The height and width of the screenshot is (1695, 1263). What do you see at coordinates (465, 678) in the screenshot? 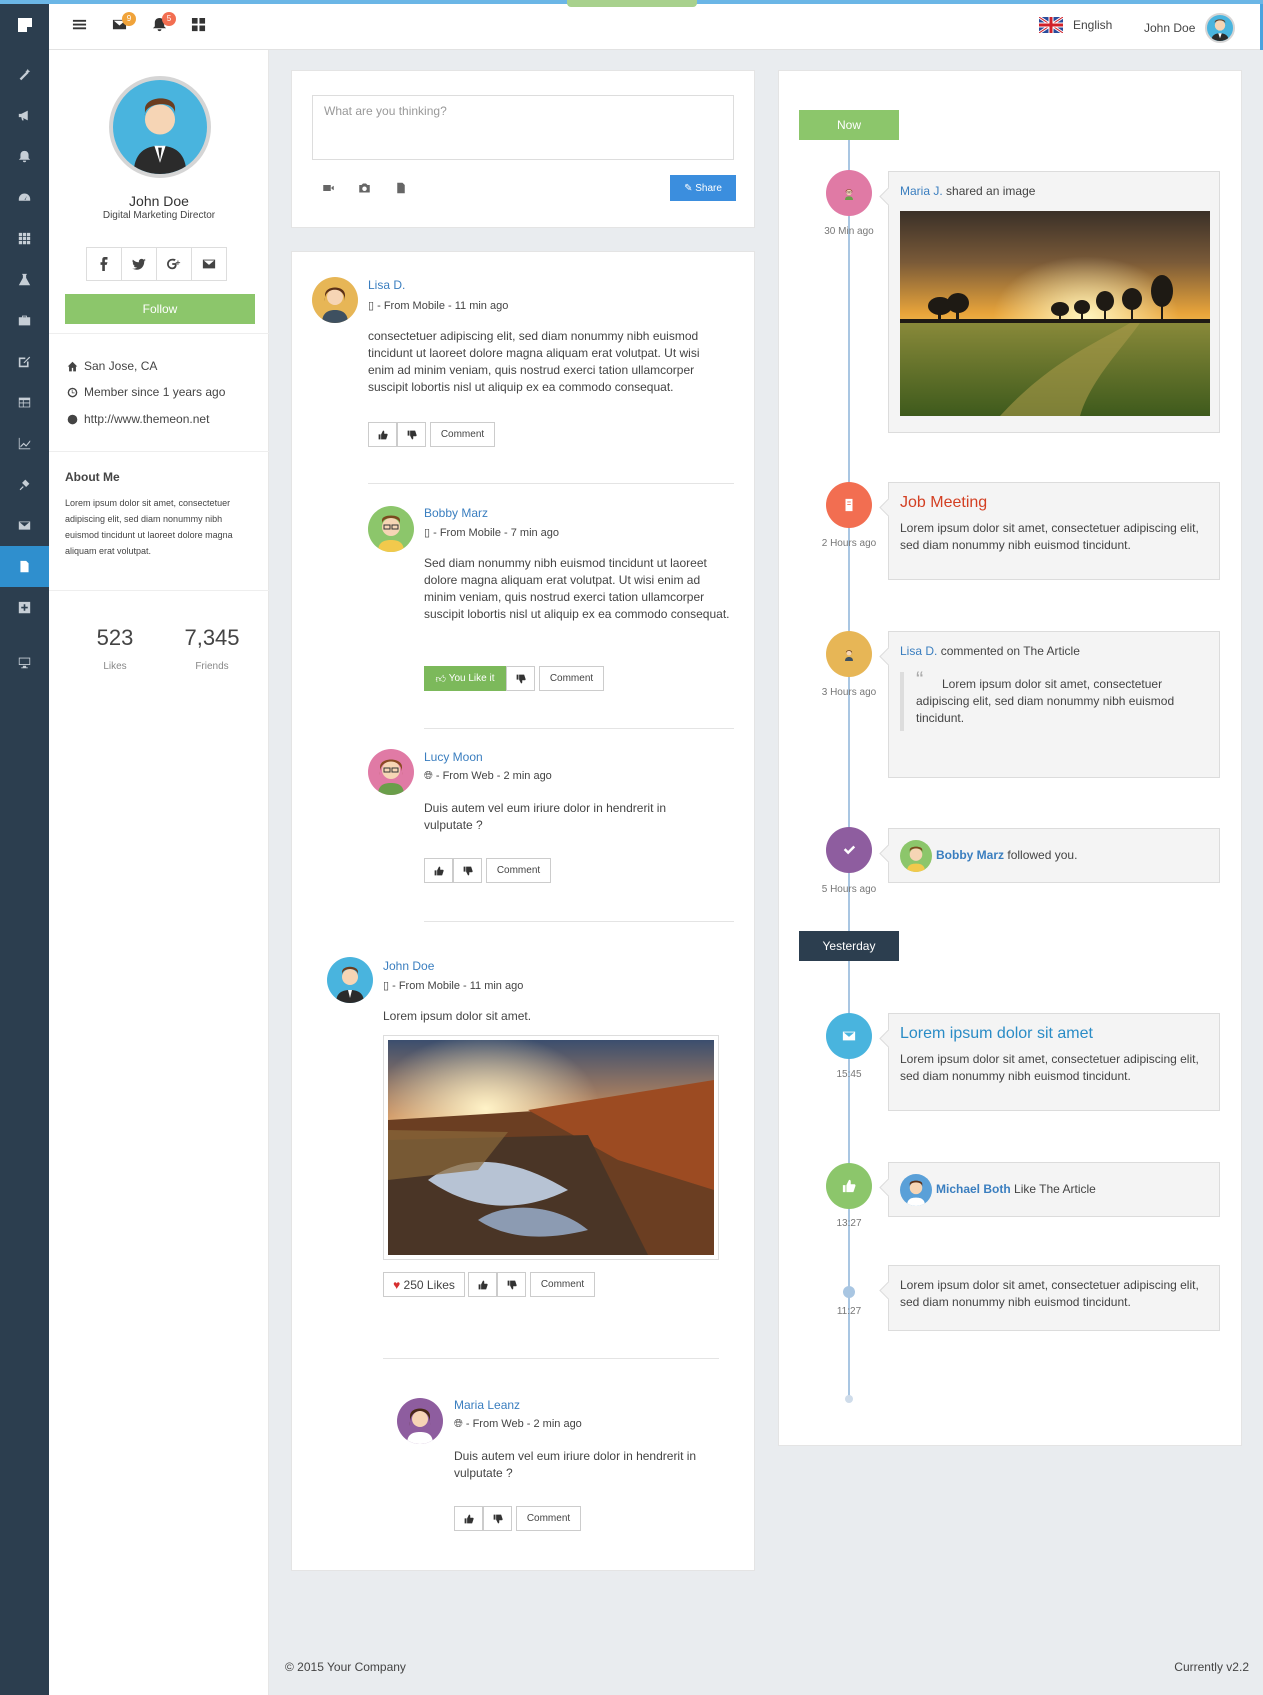
I see `liked-button: 👍︎ You Like it` at bounding box center [465, 678].